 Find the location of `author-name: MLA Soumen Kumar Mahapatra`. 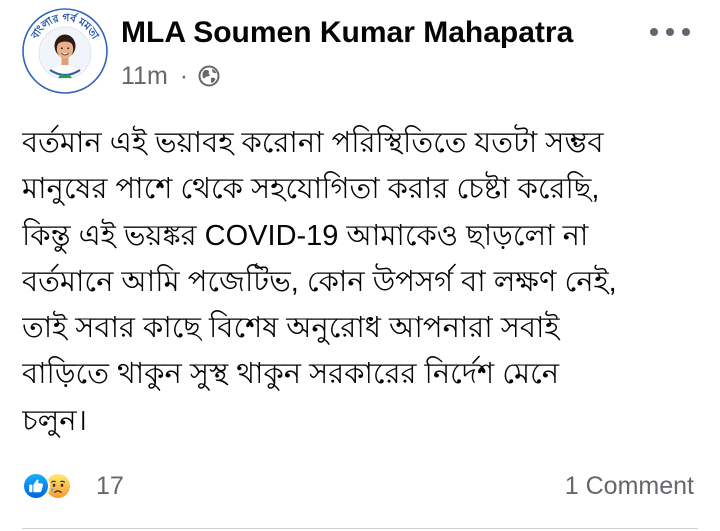

author-name: MLA Soumen Kumar Mahapatra is located at coordinates (347, 33).